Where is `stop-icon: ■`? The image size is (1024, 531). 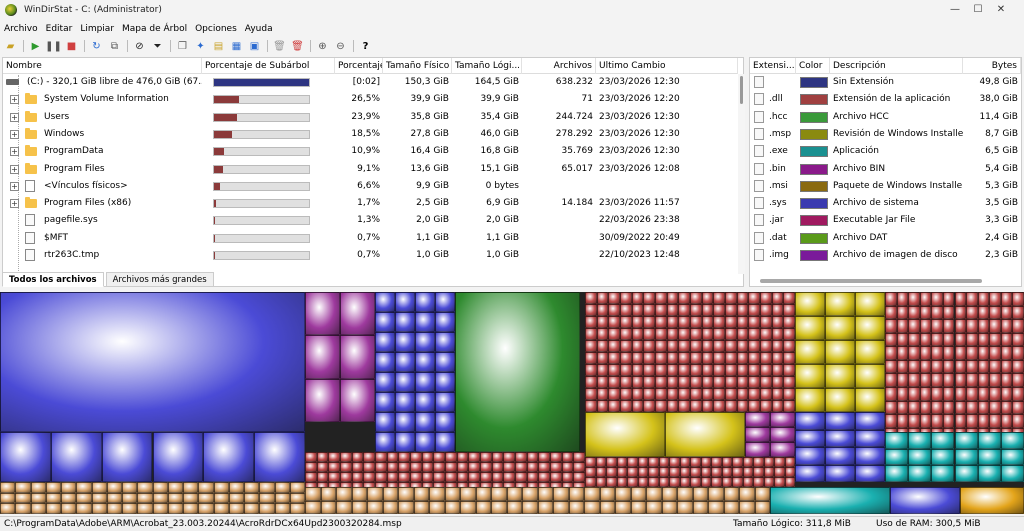 stop-icon: ■ is located at coordinates (71, 46).